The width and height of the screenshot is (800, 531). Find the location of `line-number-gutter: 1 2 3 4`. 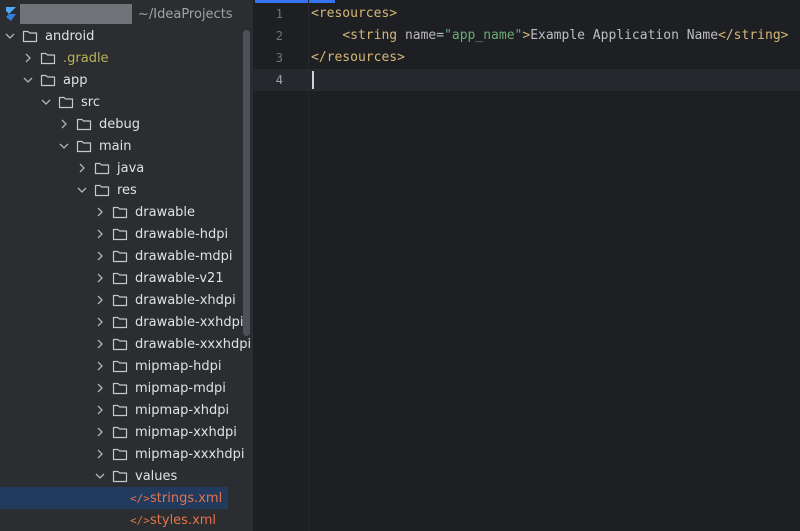

line-number-gutter: 1 2 3 4 is located at coordinates (281, 265).